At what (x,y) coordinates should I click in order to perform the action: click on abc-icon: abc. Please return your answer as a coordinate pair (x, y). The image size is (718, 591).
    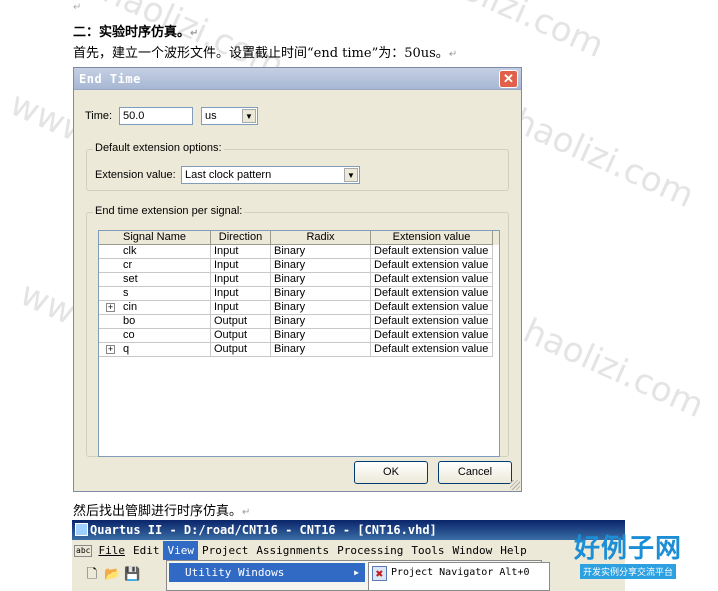
    Looking at the image, I should click on (83, 550).